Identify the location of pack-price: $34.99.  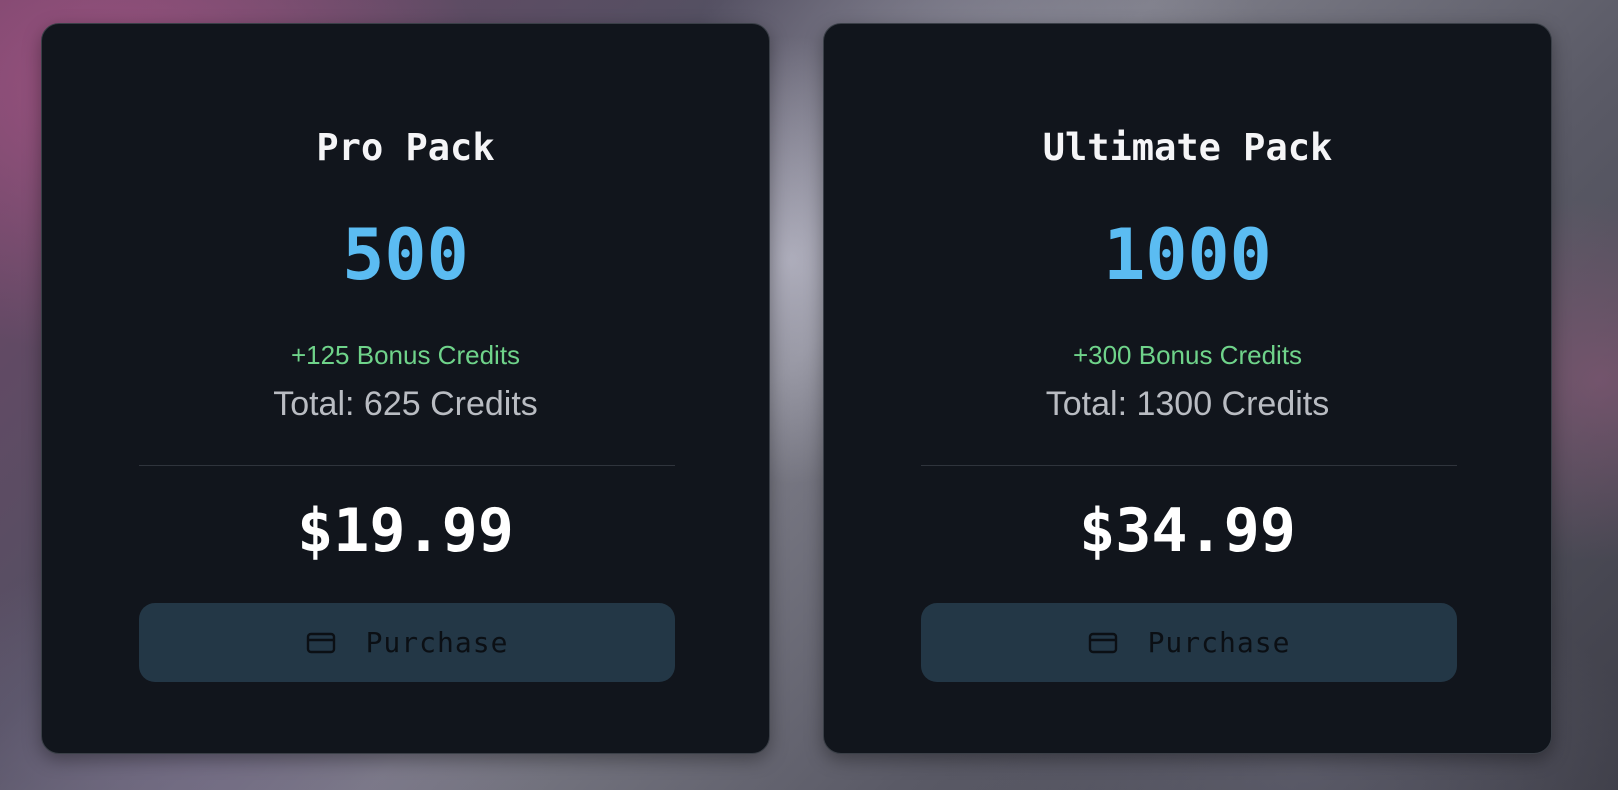
(1187, 531).